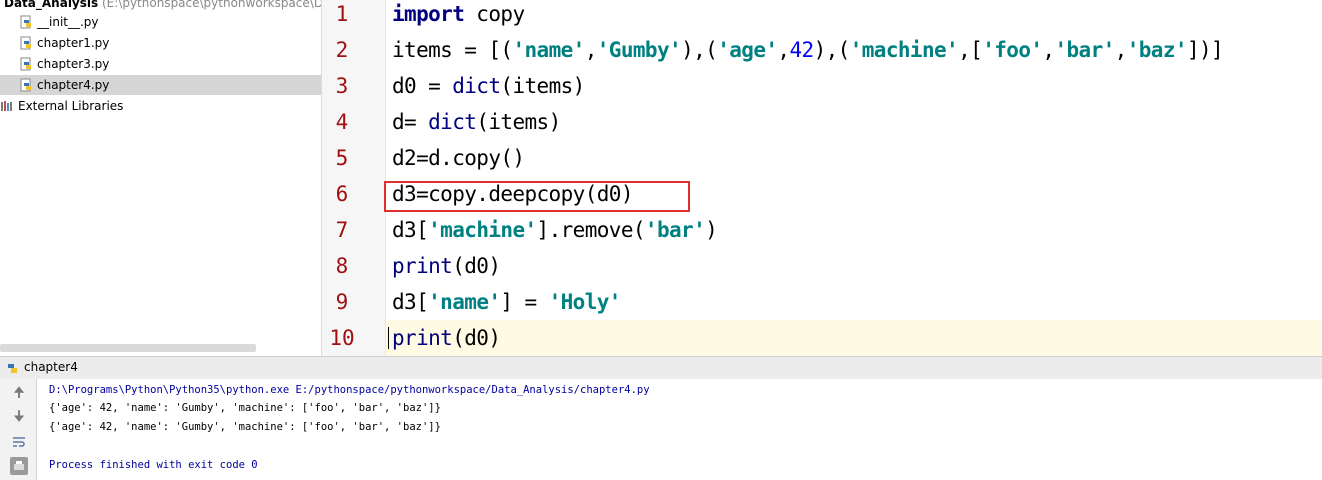 This screenshot has width=1322, height=480. What do you see at coordinates (342, 50) in the screenshot?
I see `line-number: 2` at bounding box center [342, 50].